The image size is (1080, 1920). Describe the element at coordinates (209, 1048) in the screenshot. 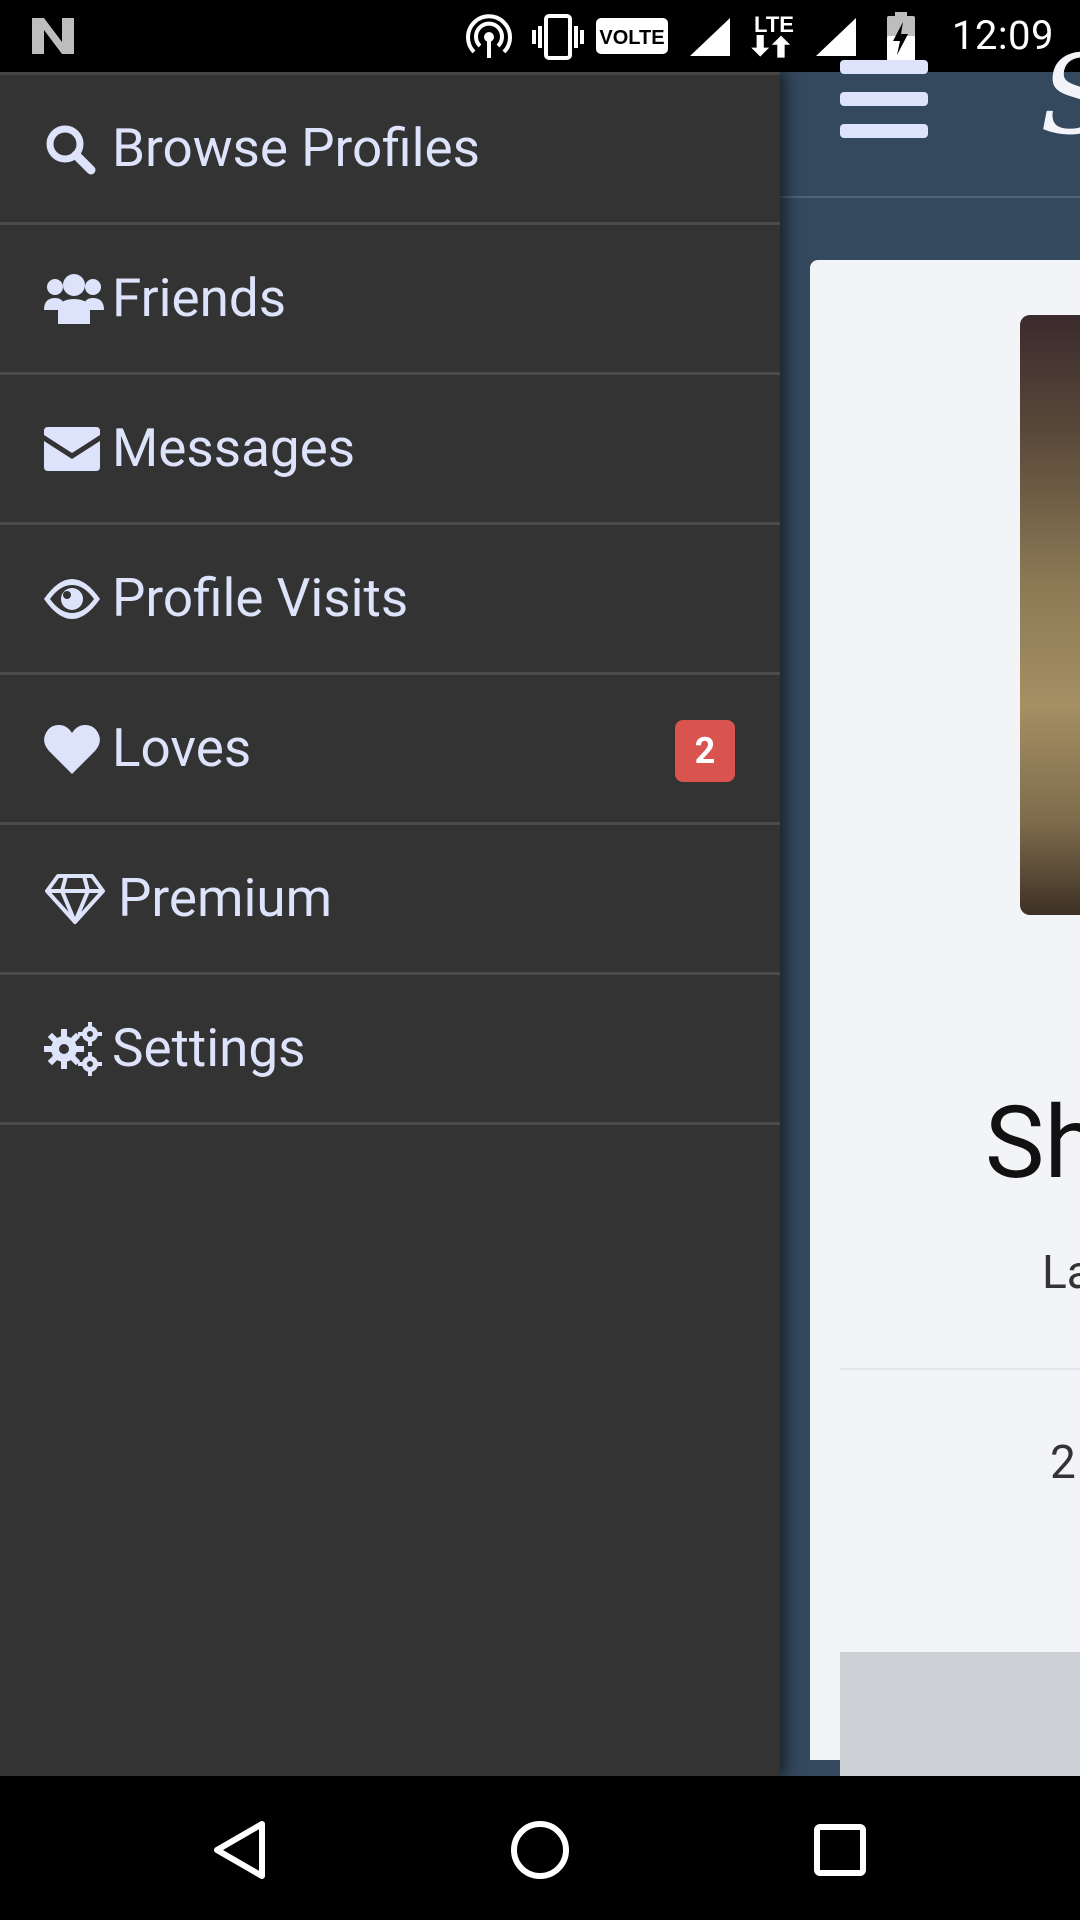

I see `nav-item-label: Settings` at that location.